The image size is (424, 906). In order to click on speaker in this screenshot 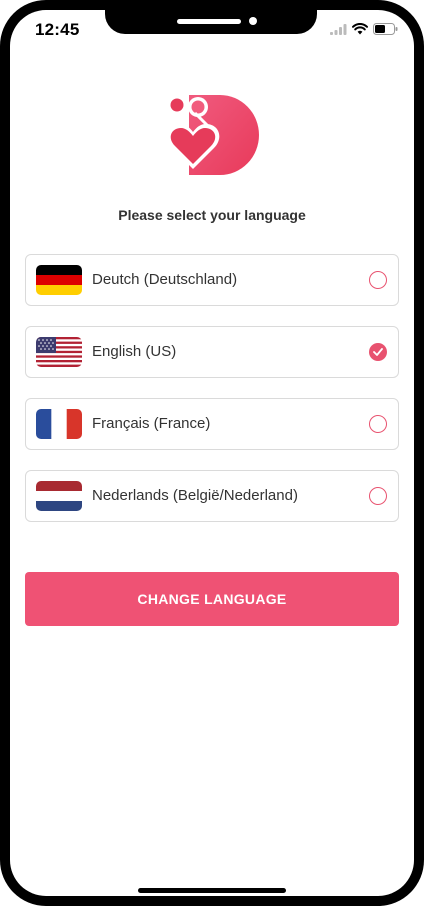, I will do `click(209, 21)`.